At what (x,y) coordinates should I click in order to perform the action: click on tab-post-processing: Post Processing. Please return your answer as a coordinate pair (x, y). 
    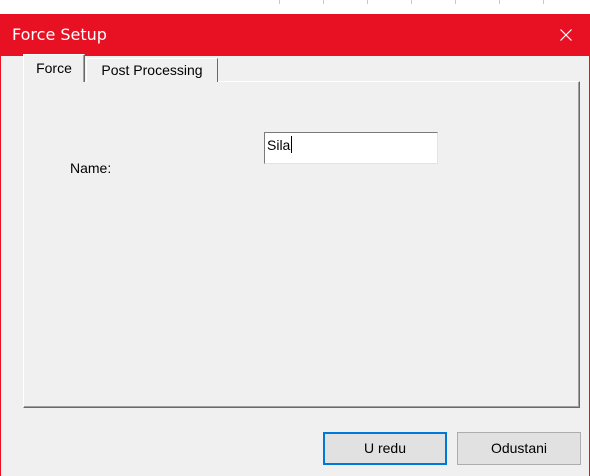
    Looking at the image, I should click on (152, 70).